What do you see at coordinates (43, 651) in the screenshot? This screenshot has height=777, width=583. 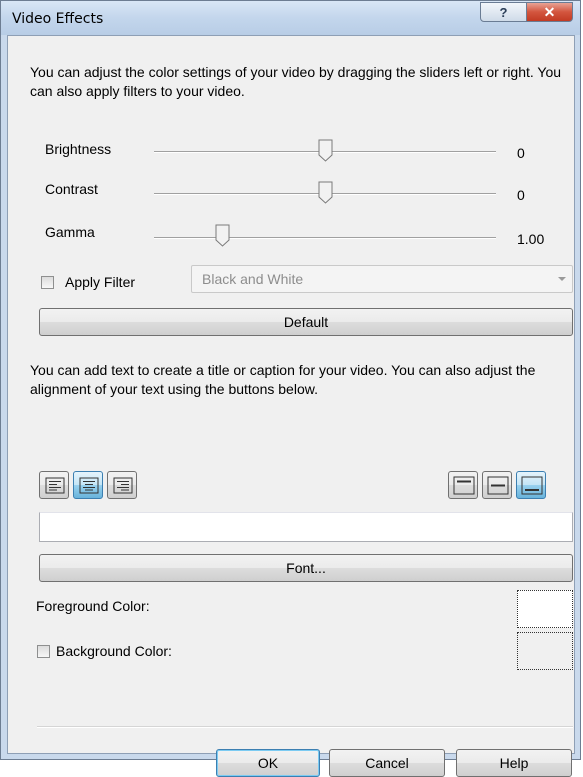 I see `background-color-checkbox` at bounding box center [43, 651].